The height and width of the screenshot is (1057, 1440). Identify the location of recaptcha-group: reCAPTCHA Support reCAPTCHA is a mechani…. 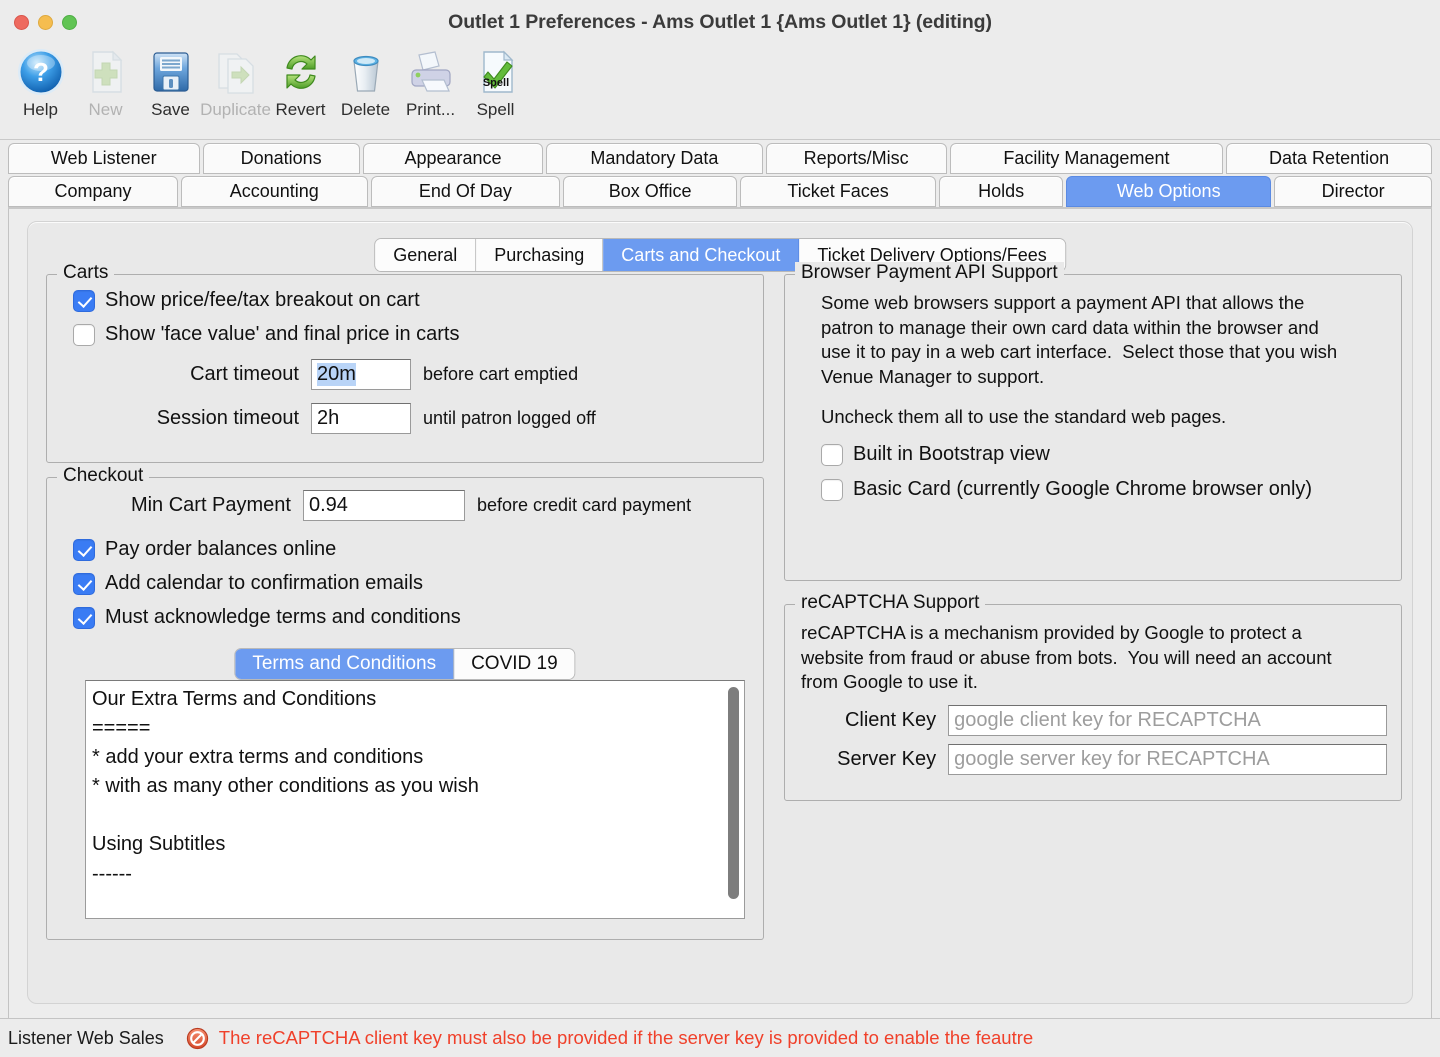
(1093, 696).